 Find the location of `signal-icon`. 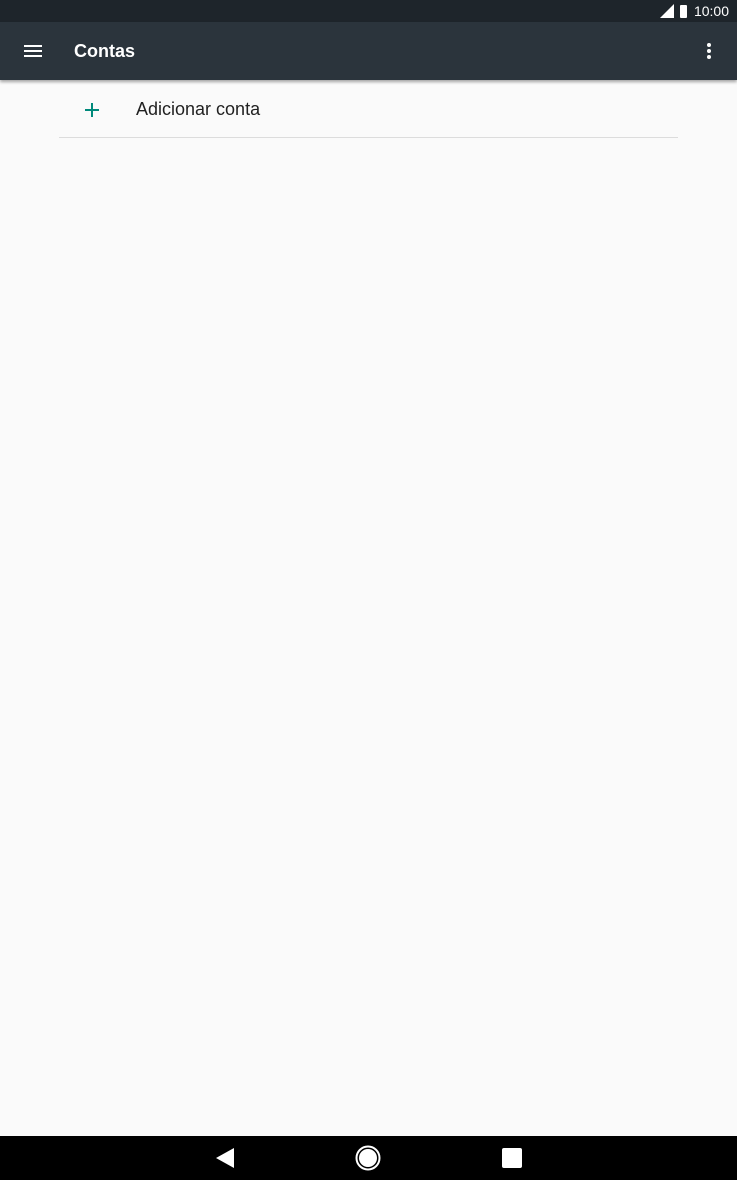

signal-icon is located at coordinates (666, 11).